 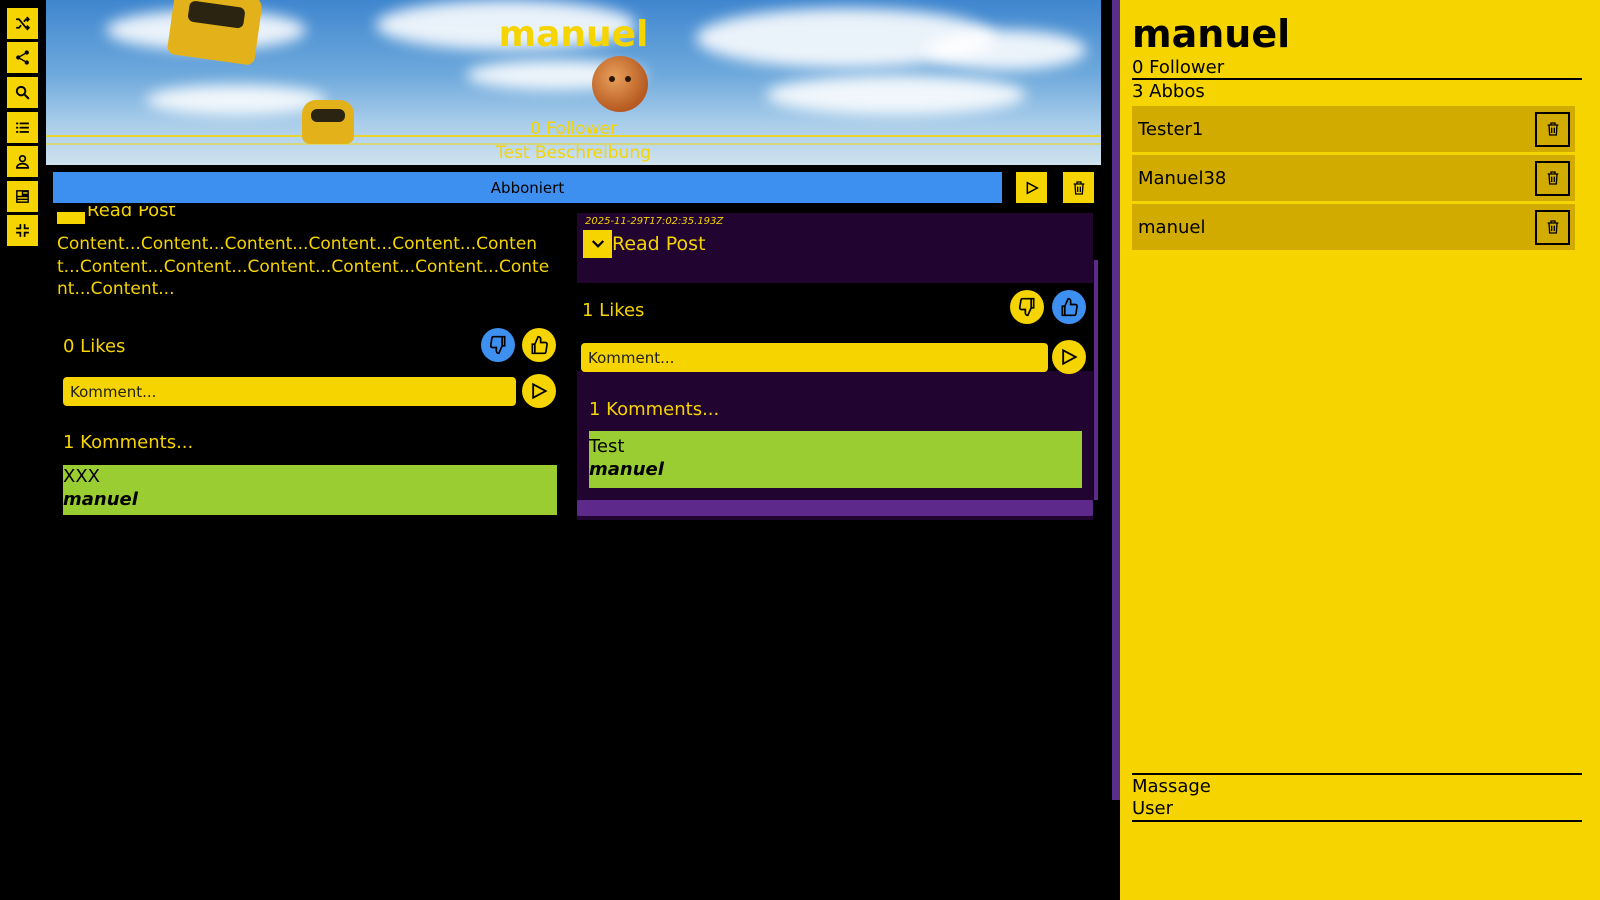 I want to click on subscribe-button: Abboniert, so click(x=527, y=187).